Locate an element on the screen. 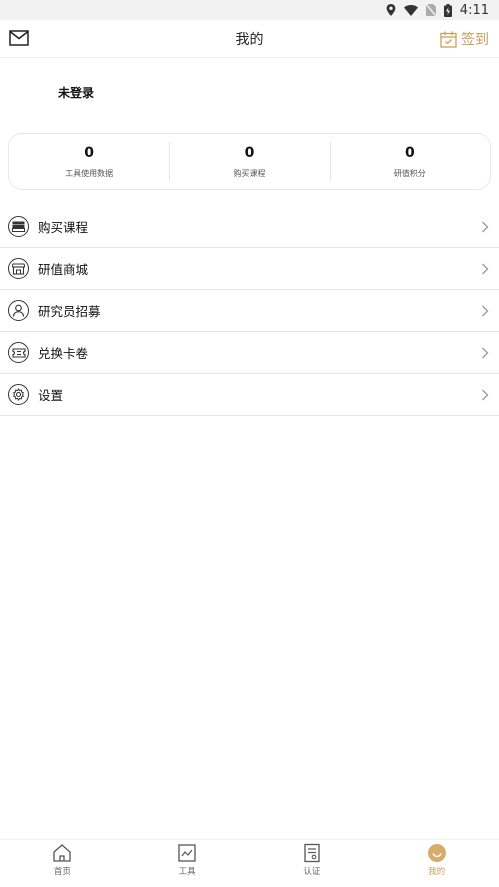 The height and width of the screenshot is (887, 499). stat-points: 0 研值积分 is located at coordinates (409, 161).